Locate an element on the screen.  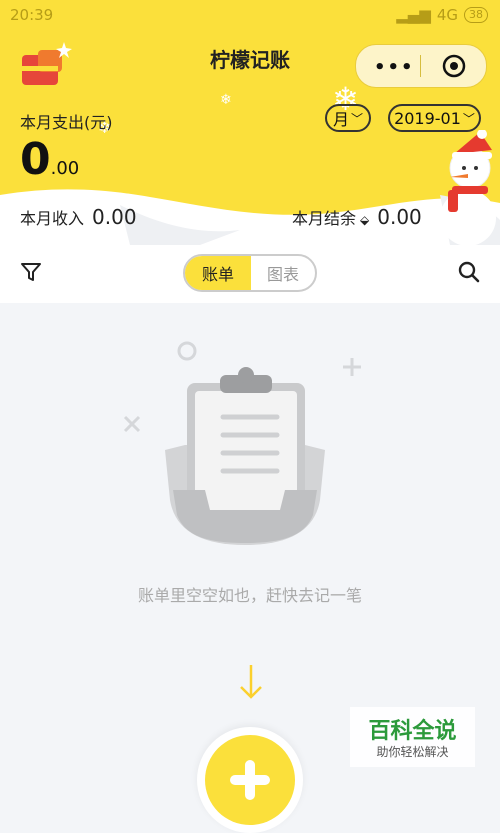
period-unit-value: 月 is located at coordinates (340, 119).